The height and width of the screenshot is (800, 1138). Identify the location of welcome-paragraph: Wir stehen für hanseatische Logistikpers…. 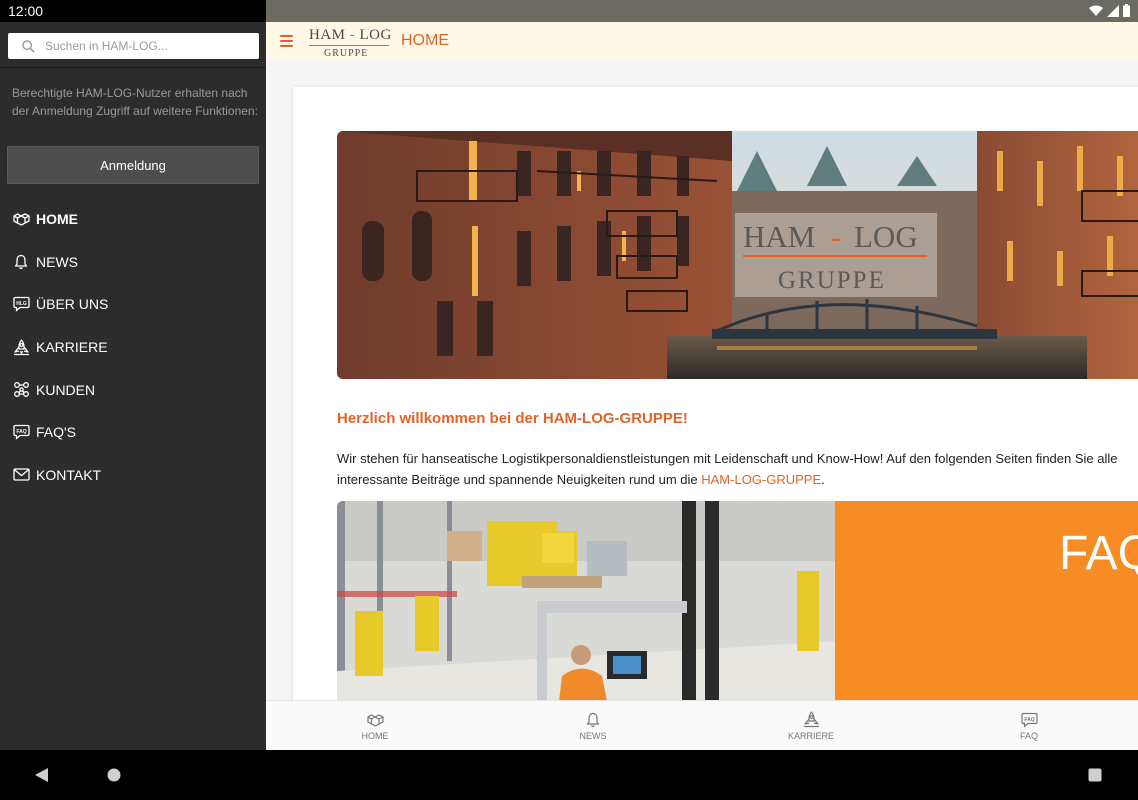
(737, 469).